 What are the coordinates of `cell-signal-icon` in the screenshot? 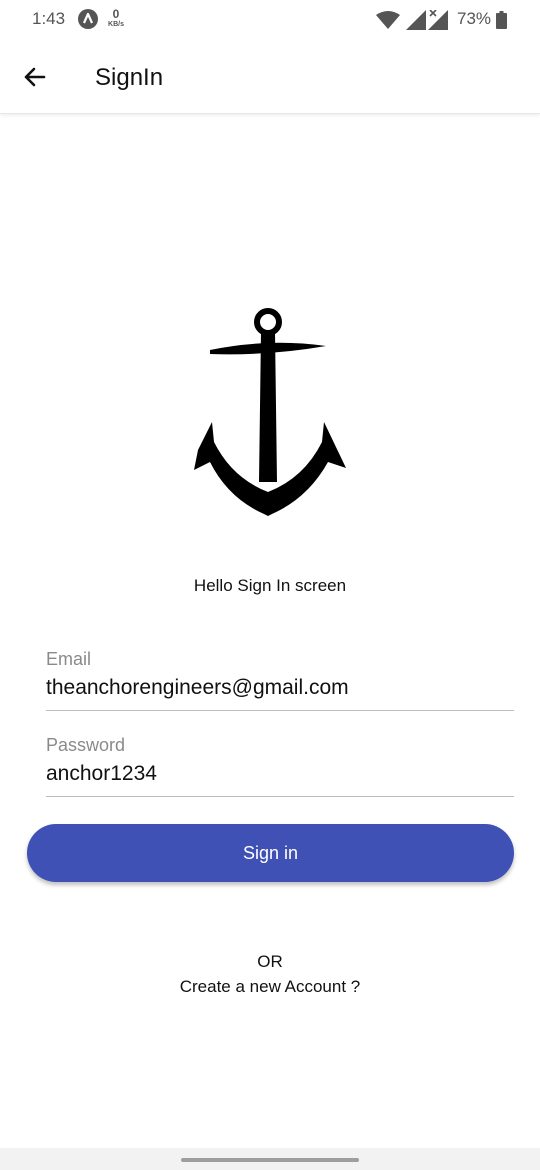 It's located at (416, 20).